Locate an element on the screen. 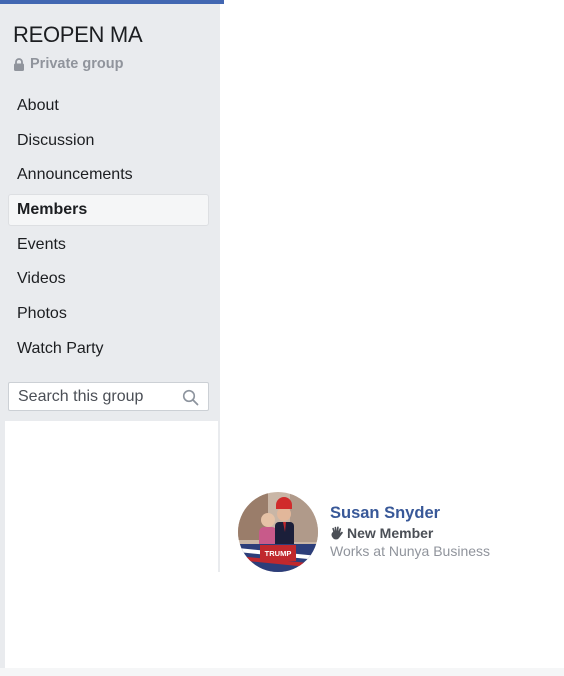  group-search-box is located at coordinates (108, 396).